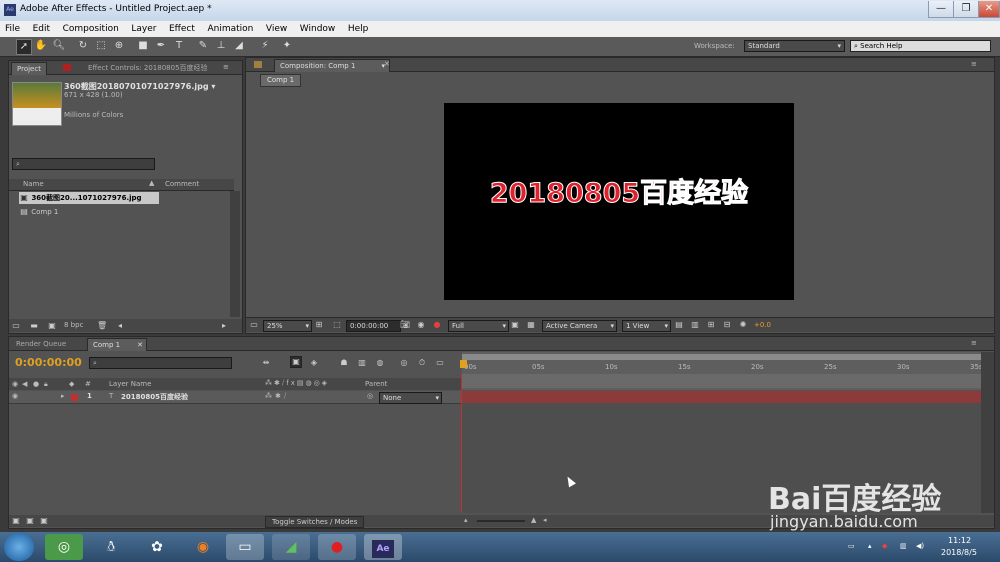  I want to click on timeline-scrollbar, so click(987, 432).